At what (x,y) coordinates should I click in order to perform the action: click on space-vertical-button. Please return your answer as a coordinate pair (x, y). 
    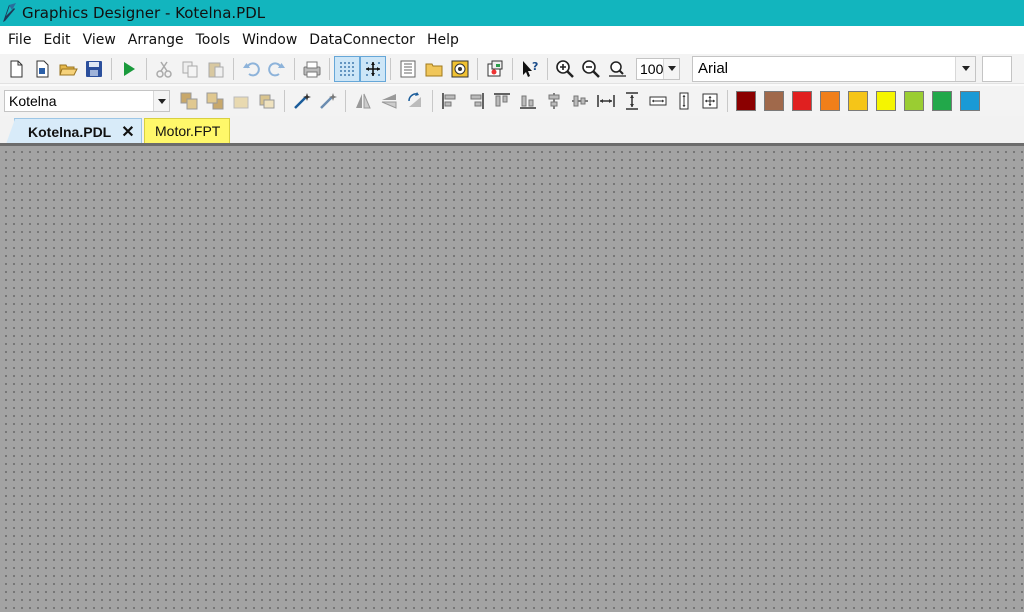
    Looking at the image, I should click on (632, 101).